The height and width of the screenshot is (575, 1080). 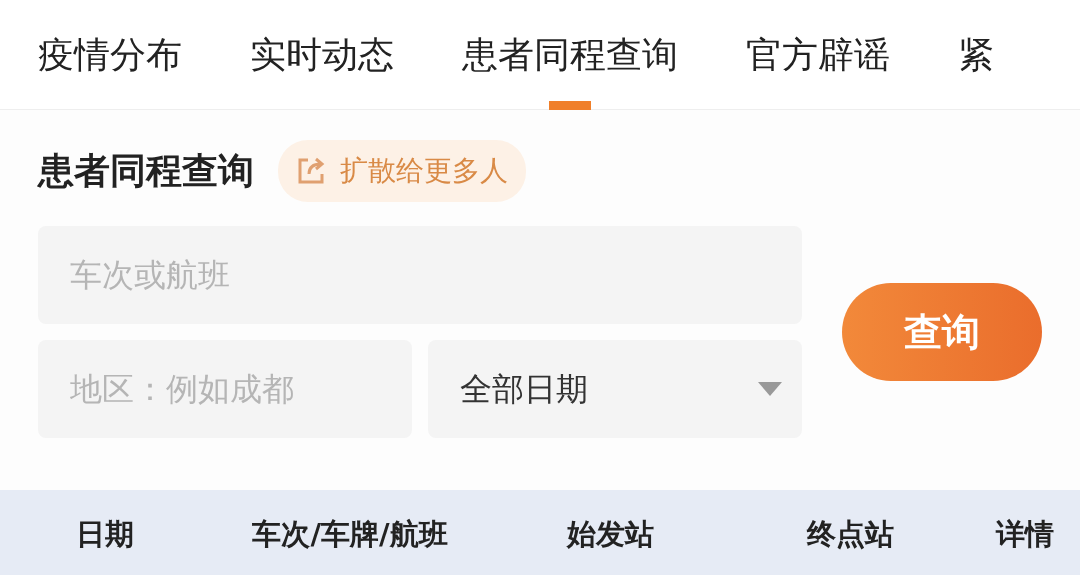 I want to click on tab: 实时动态, so click(x=322, y=55).